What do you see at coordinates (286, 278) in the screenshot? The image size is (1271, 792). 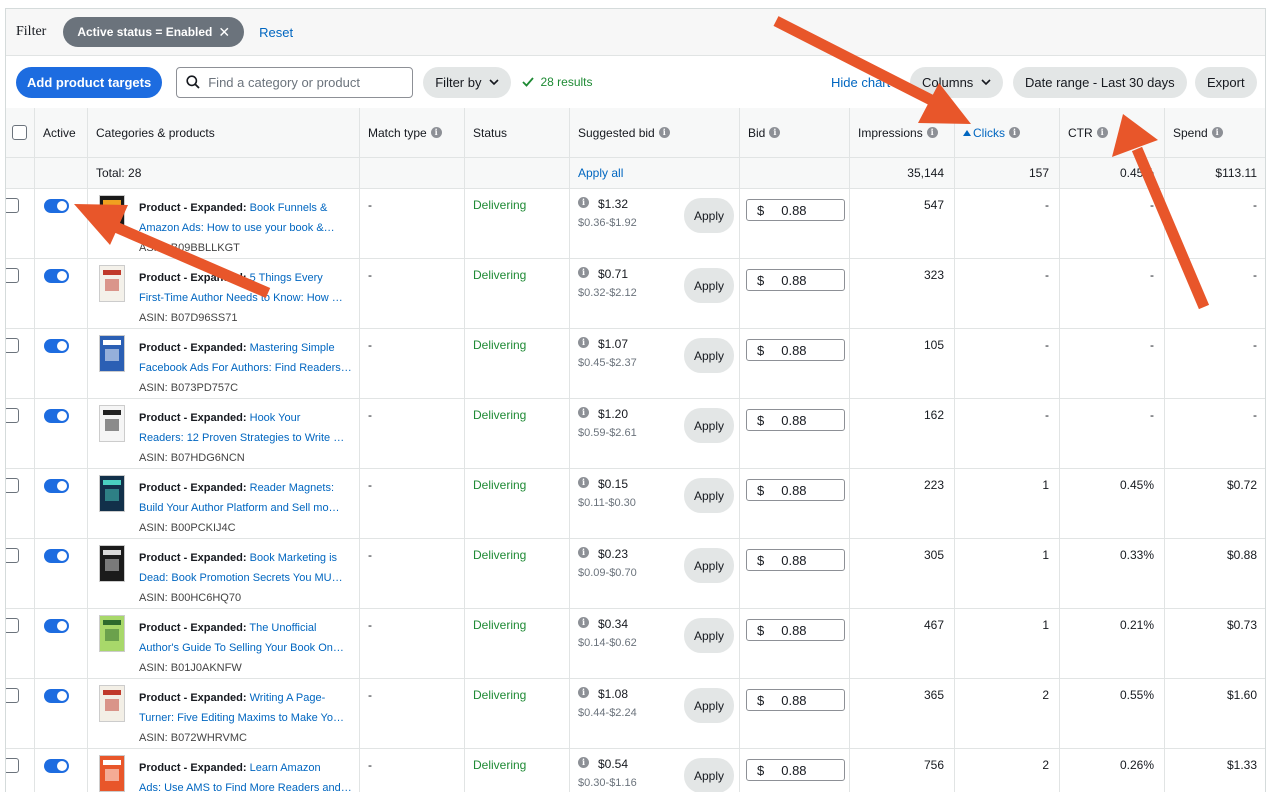 I see `product-title-link: 5 Things Every` at bounding box center [286, 278].